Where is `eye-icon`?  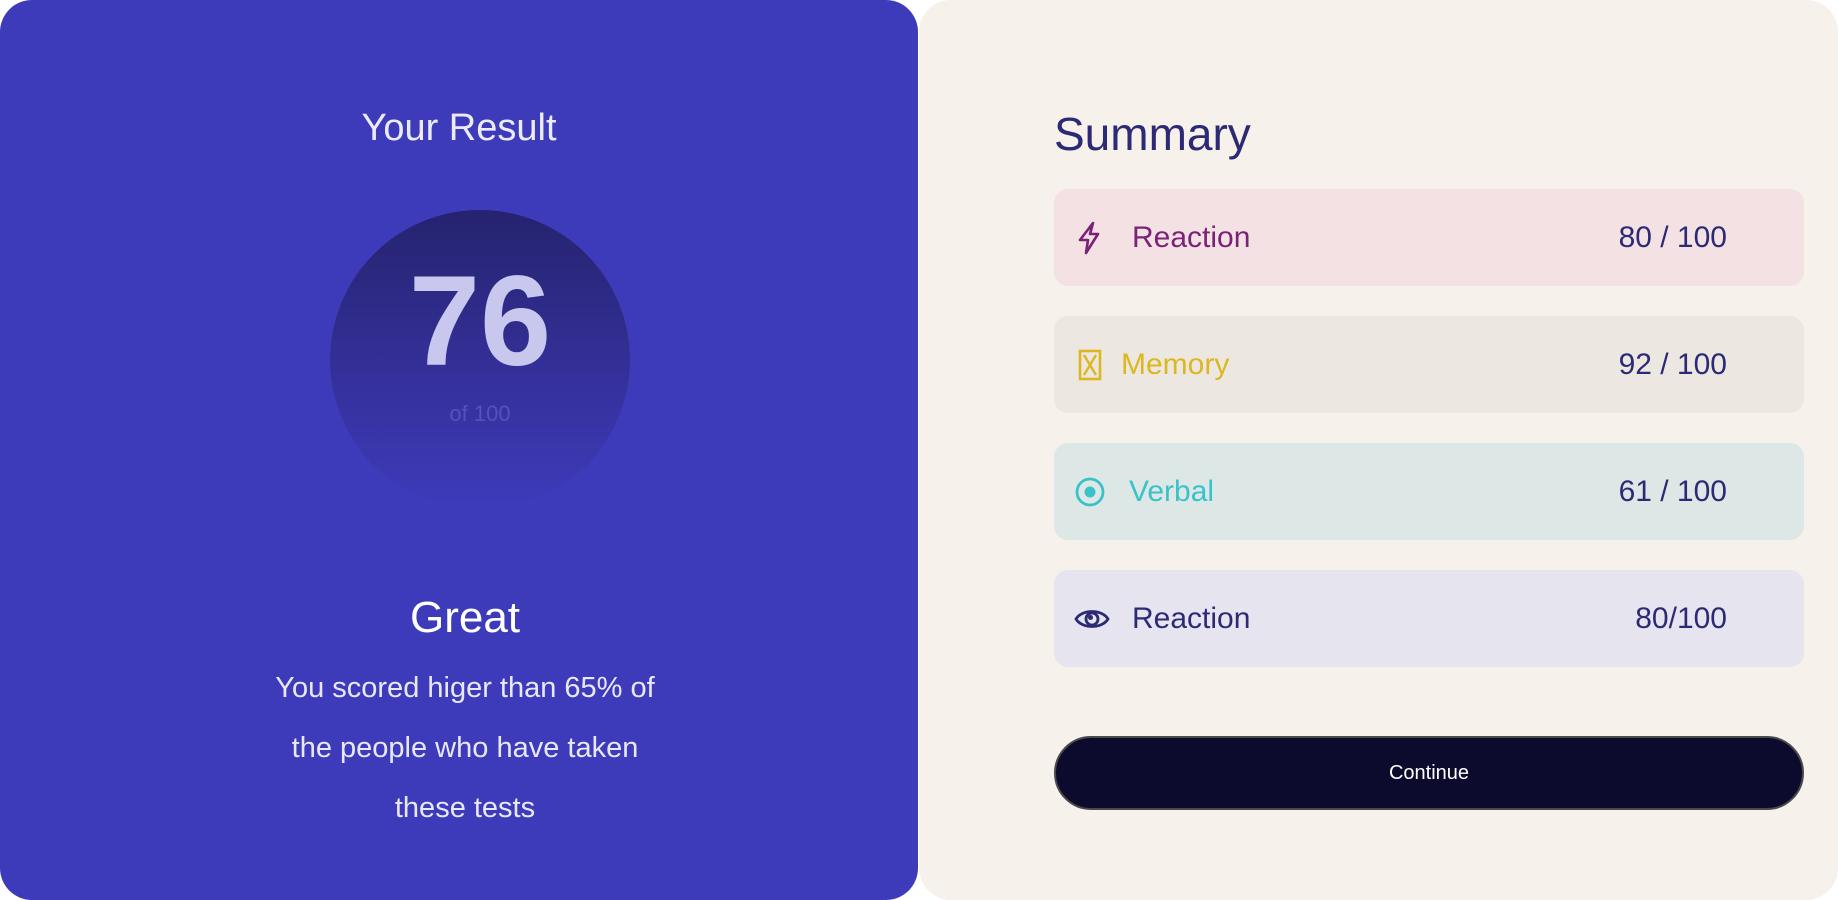
eye-icon is located at coordinates (1093, 619).